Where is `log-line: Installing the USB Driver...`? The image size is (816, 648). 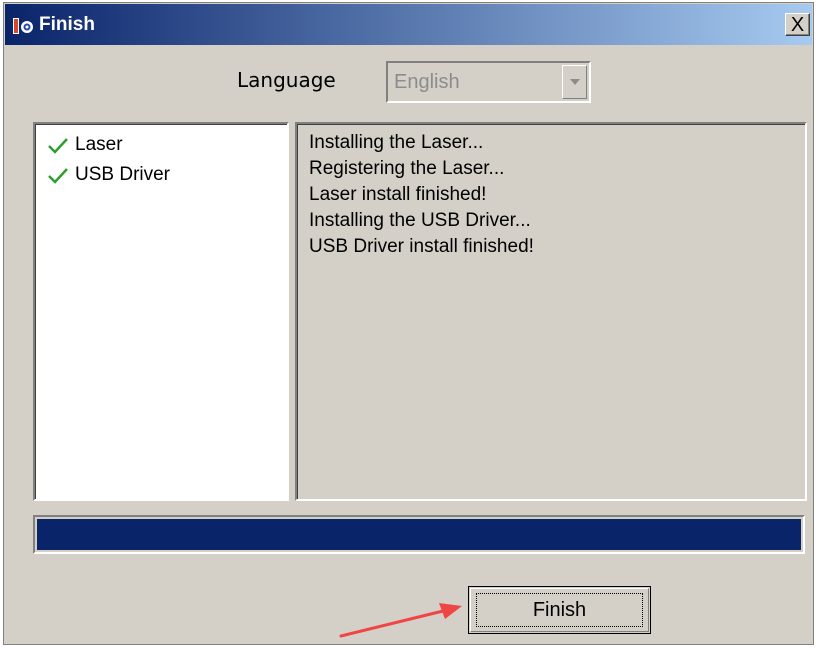 log-line: Installing the USB Driver... is located at coordinates (420, 220).